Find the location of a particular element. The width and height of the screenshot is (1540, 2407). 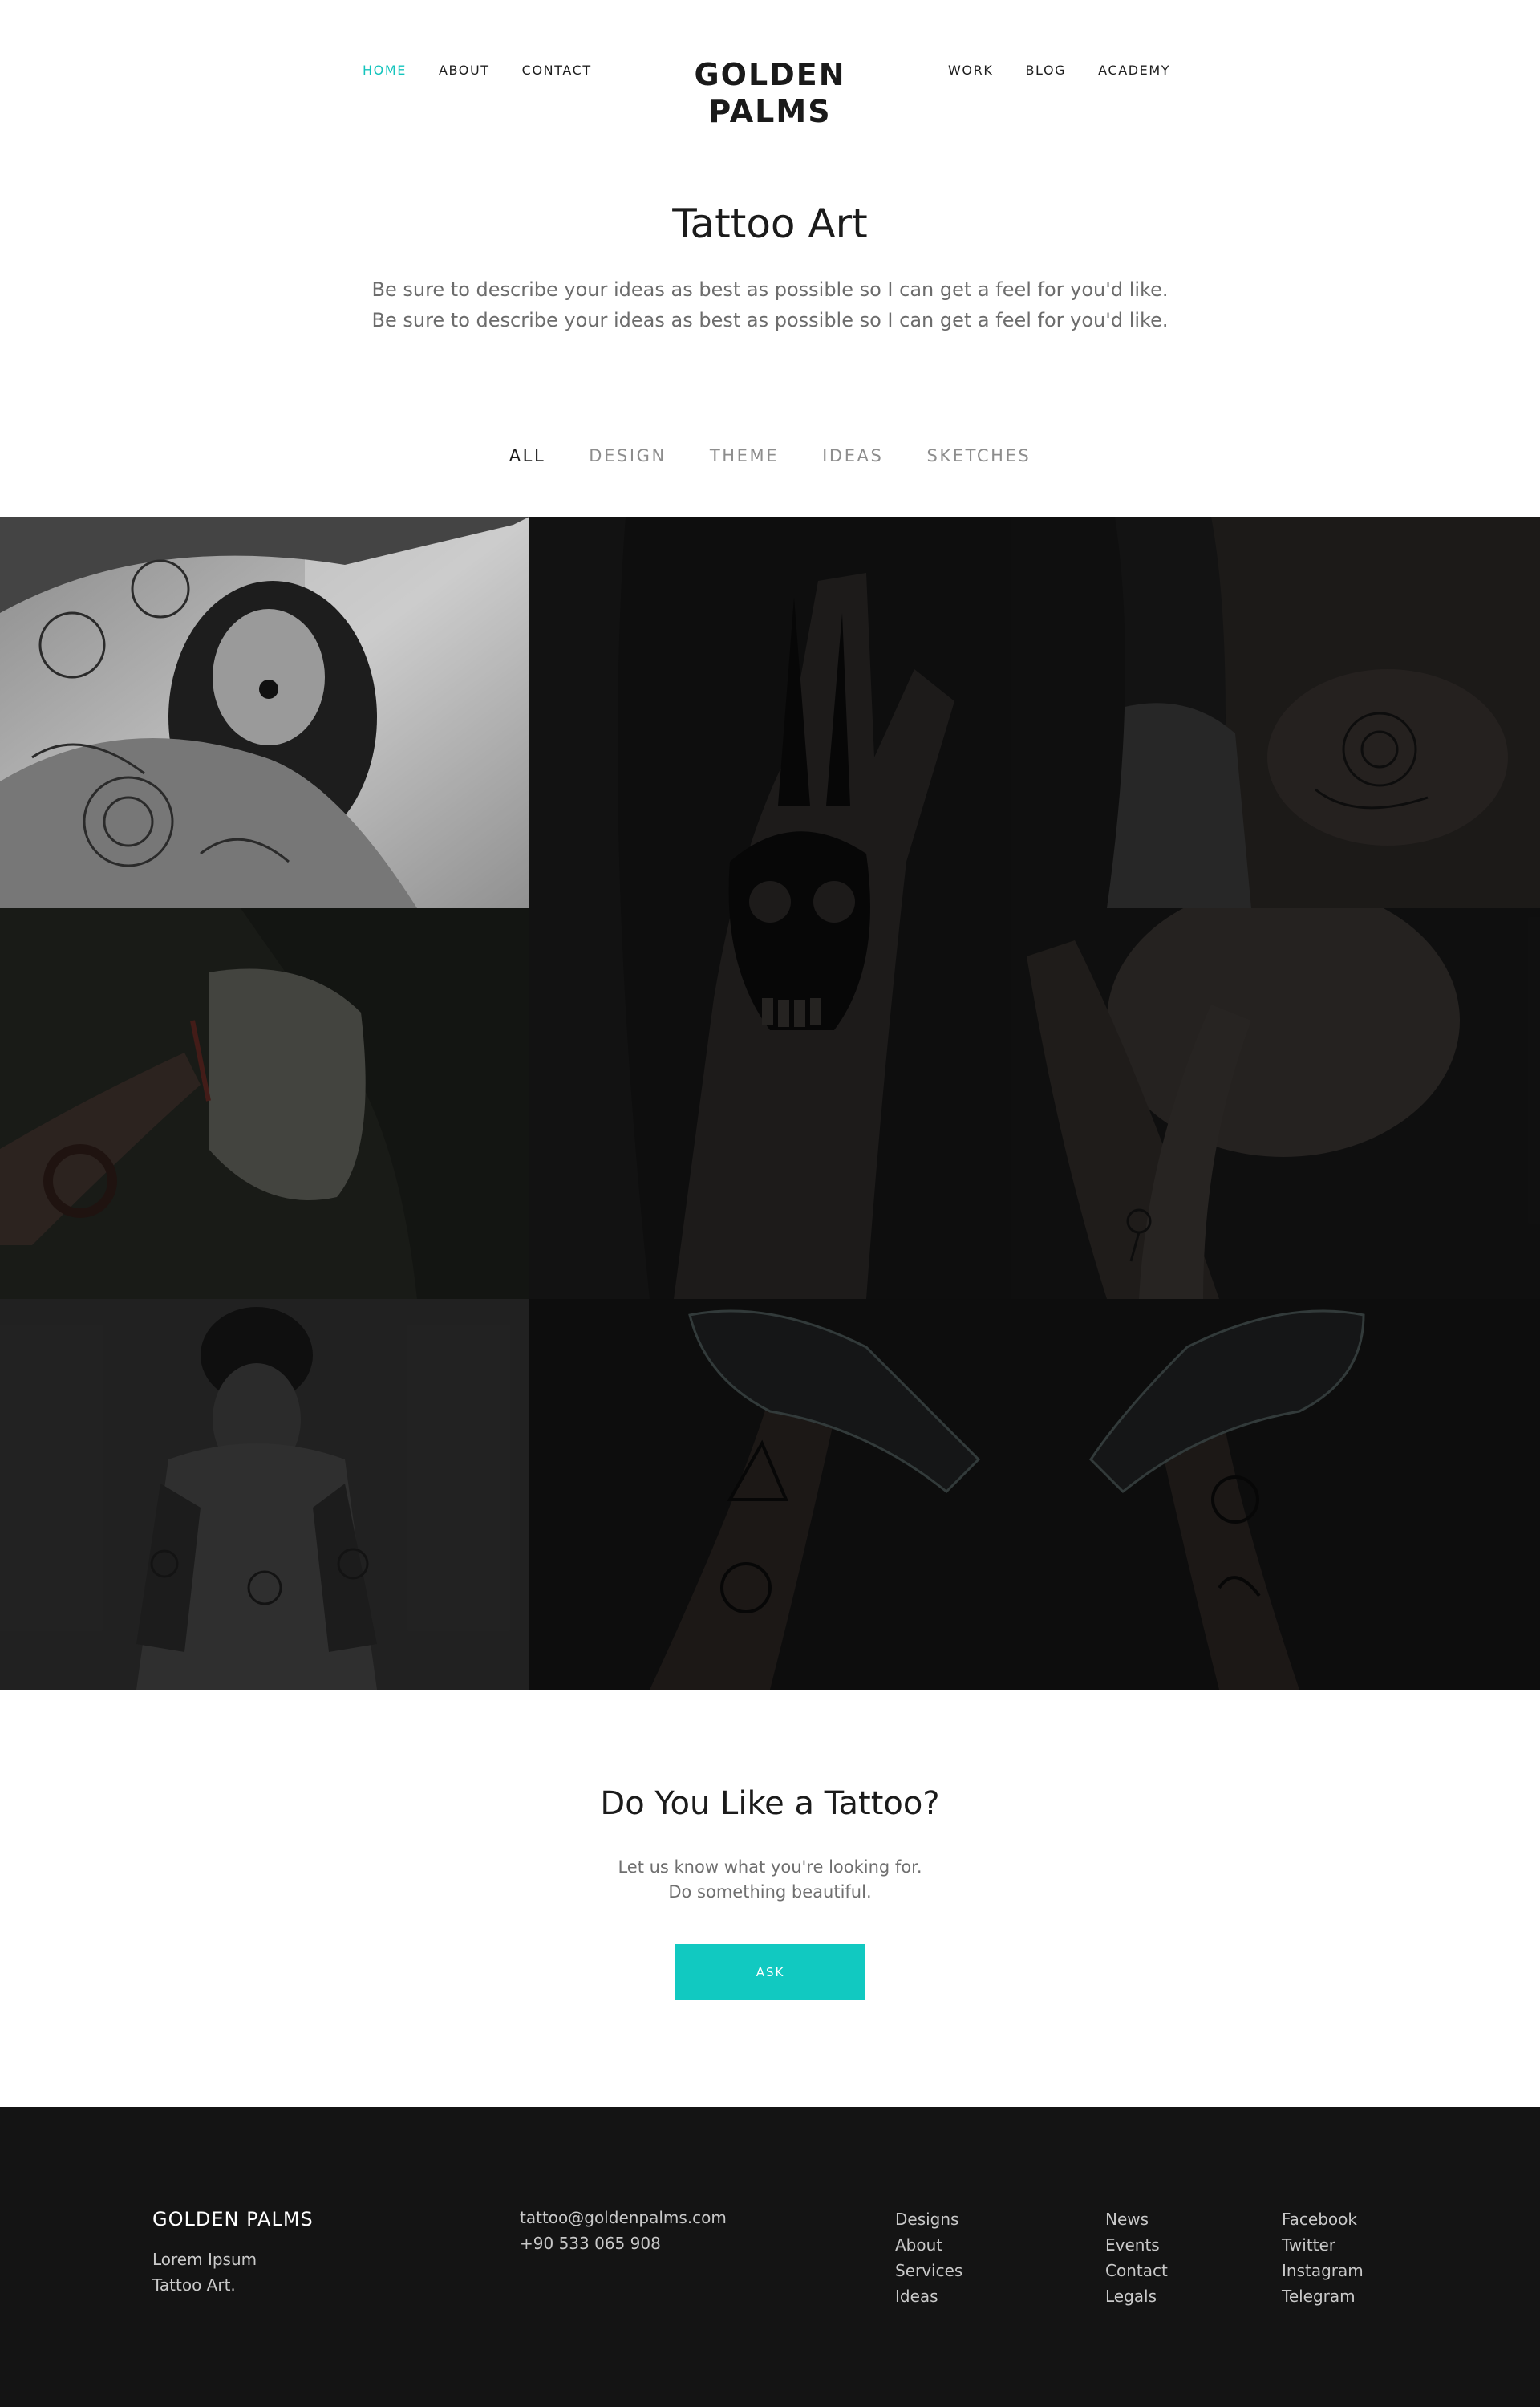

footer-contact-column: tattoo@goldenpalms.com +90 533 065 908 is located at coordinates (623, 2230).